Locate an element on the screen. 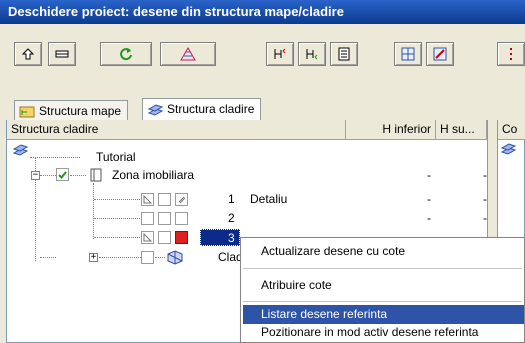  hatch-button is located at coordinates (188, 54).